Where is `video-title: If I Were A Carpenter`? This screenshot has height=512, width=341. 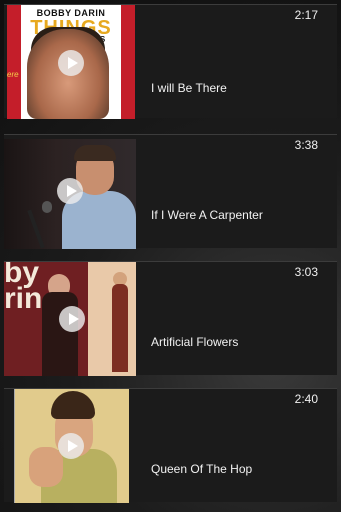 video-title: If I Were A Carpenter is located at coordinates (207, 215).